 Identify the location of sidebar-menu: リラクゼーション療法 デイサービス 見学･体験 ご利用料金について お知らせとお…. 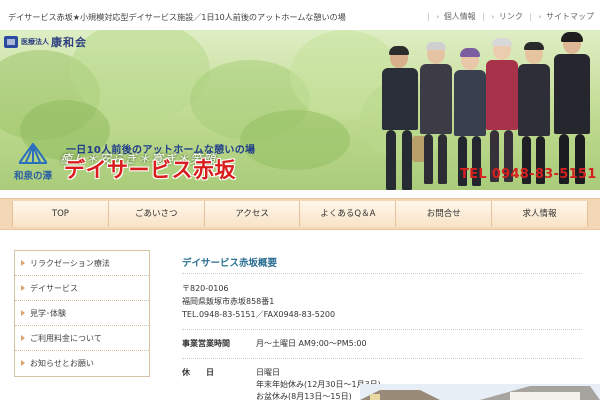
(82, 313).